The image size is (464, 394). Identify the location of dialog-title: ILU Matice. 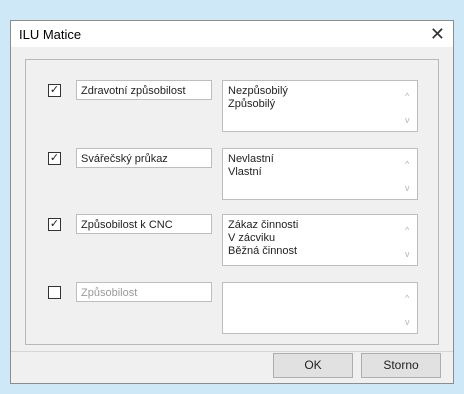
(50, 34).